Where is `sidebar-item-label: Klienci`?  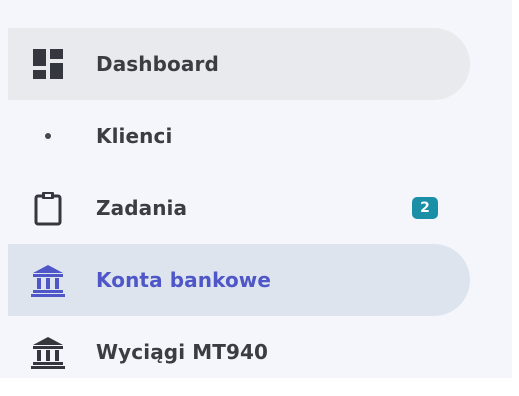
sidebar-item-label: Klienci is located at coordinates (134, 136).